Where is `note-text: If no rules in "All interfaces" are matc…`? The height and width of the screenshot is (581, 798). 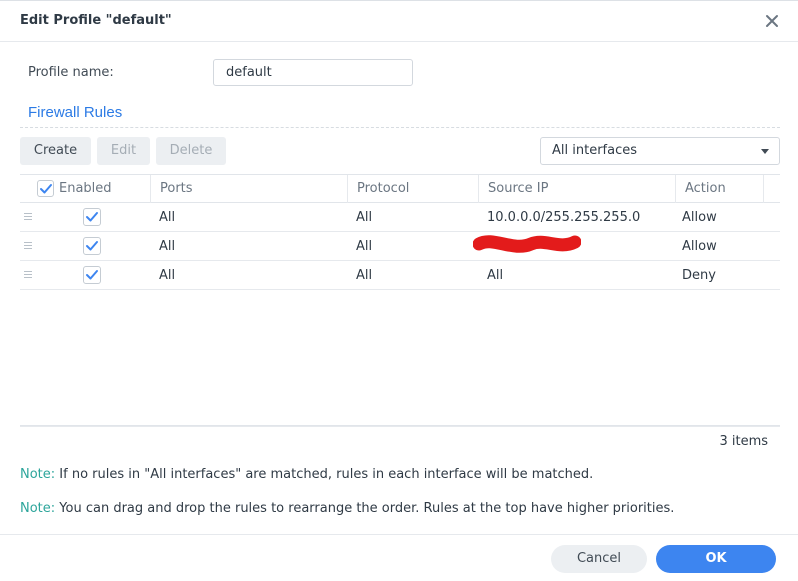
note-text: If no rules in "All interfaces" are matc… is located at coordinates (326, 474).